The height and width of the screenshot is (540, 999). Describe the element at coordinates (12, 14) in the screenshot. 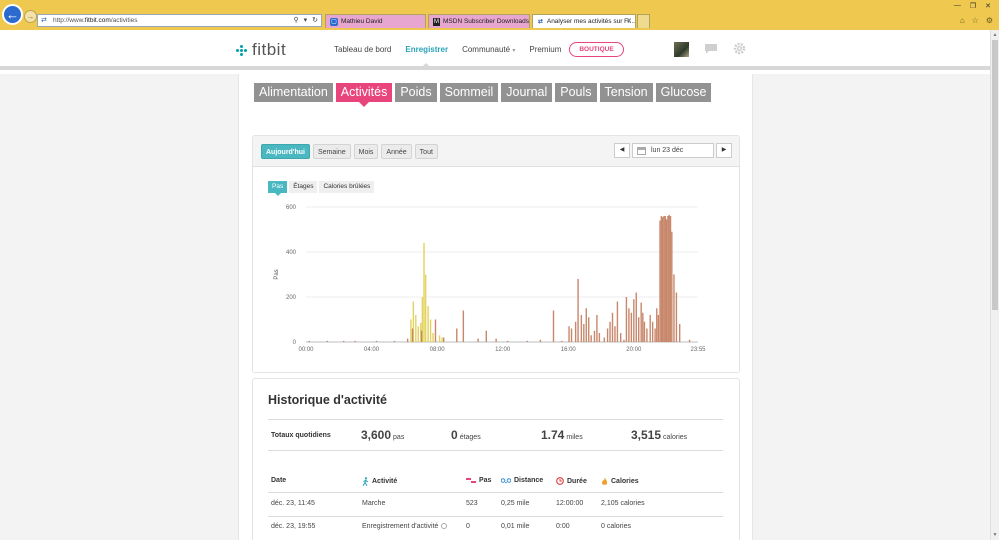

I see `back-arrow-icon: ←` at that location.